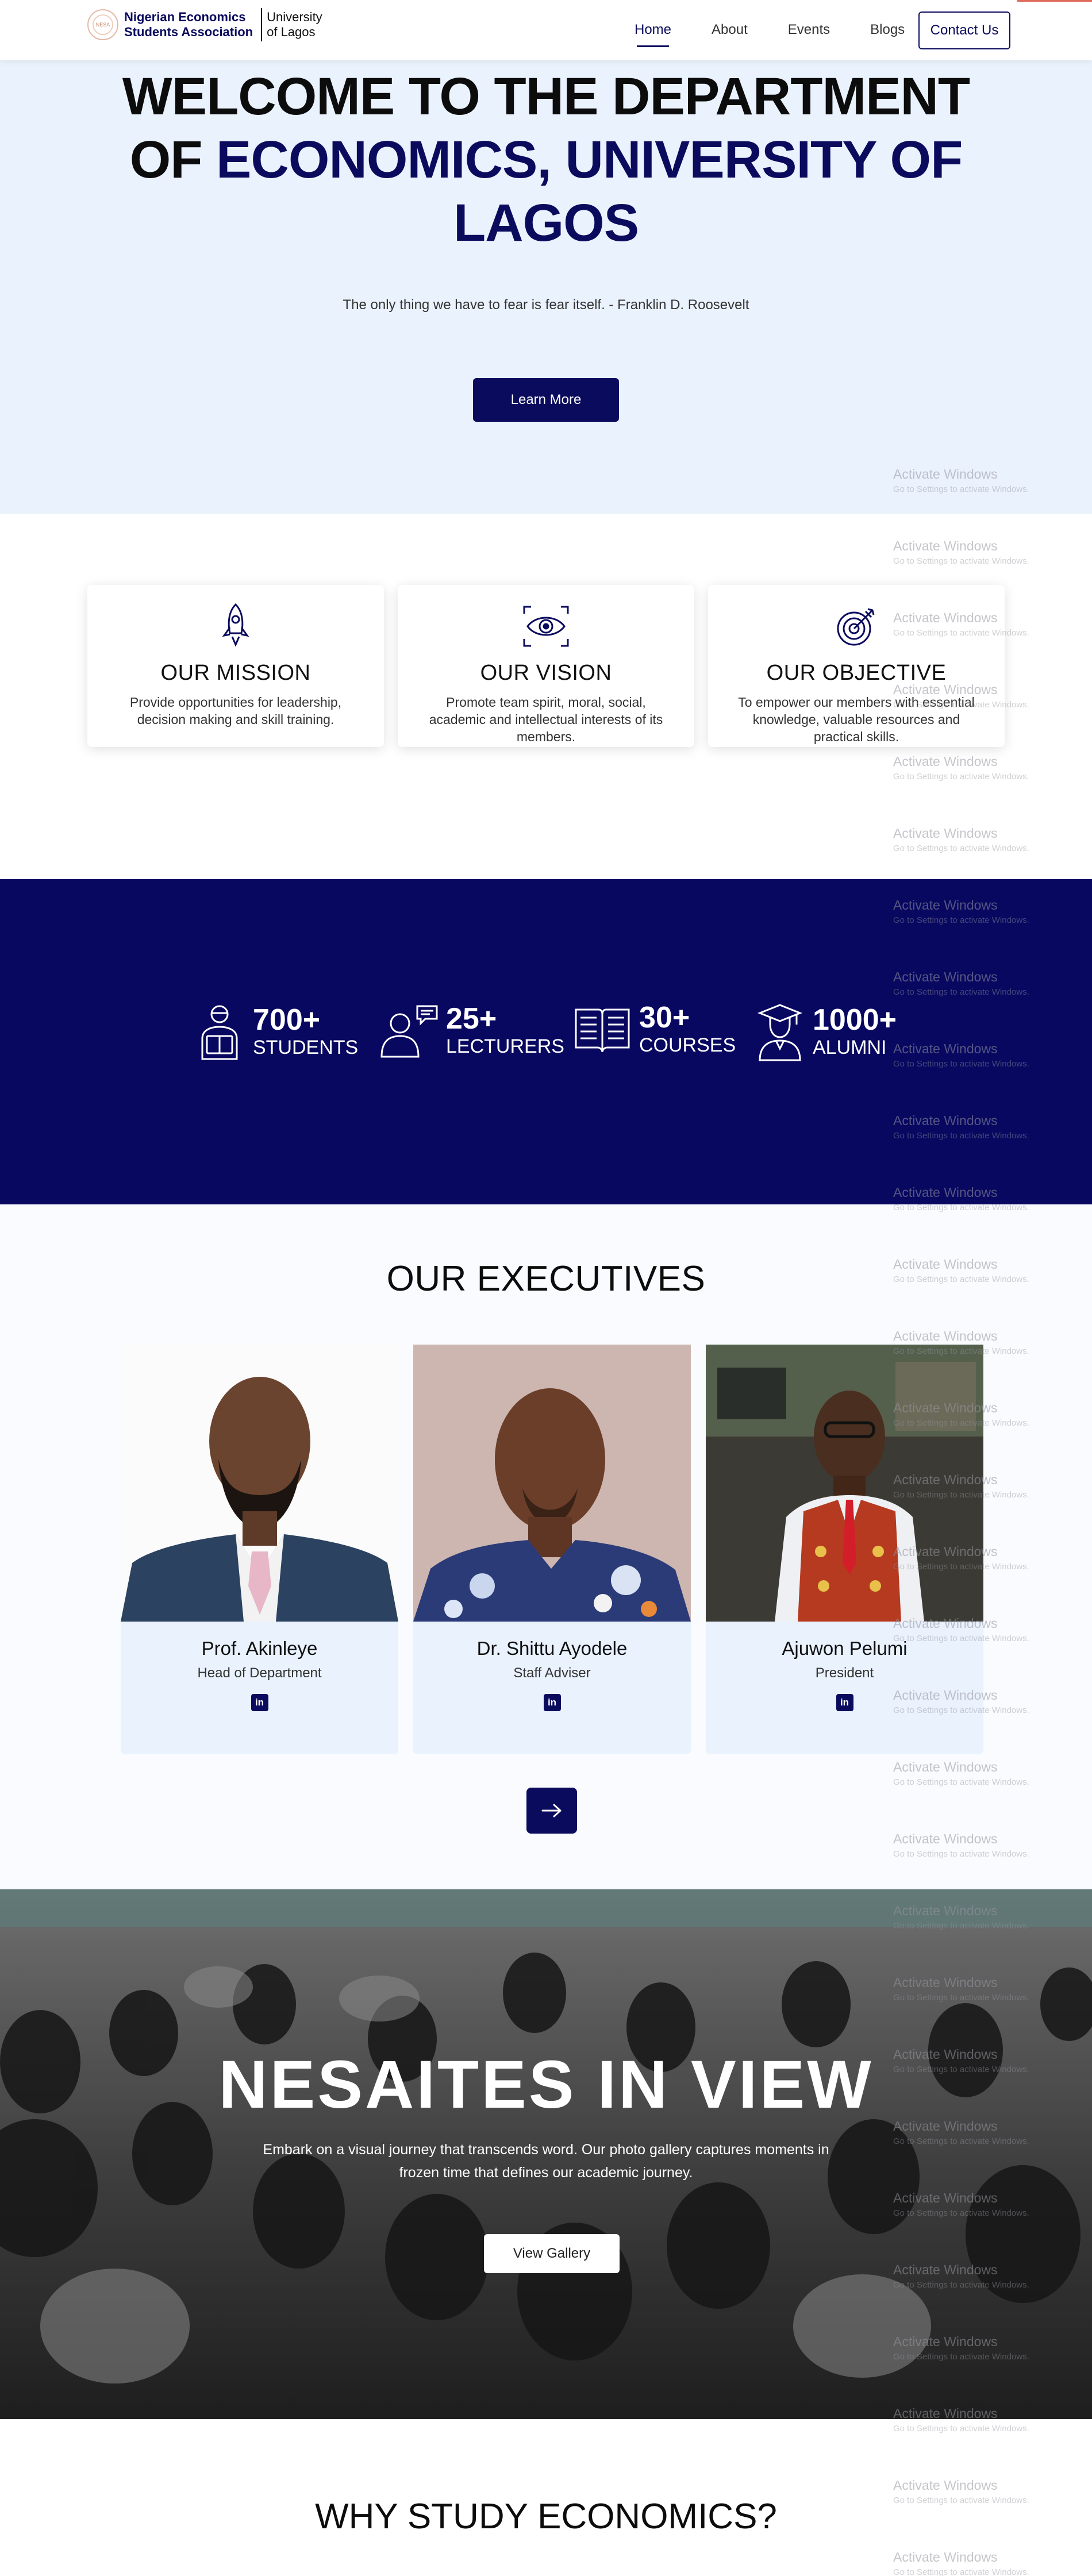  I want to click on executive-role: Head of Department, so click(260, 1673).